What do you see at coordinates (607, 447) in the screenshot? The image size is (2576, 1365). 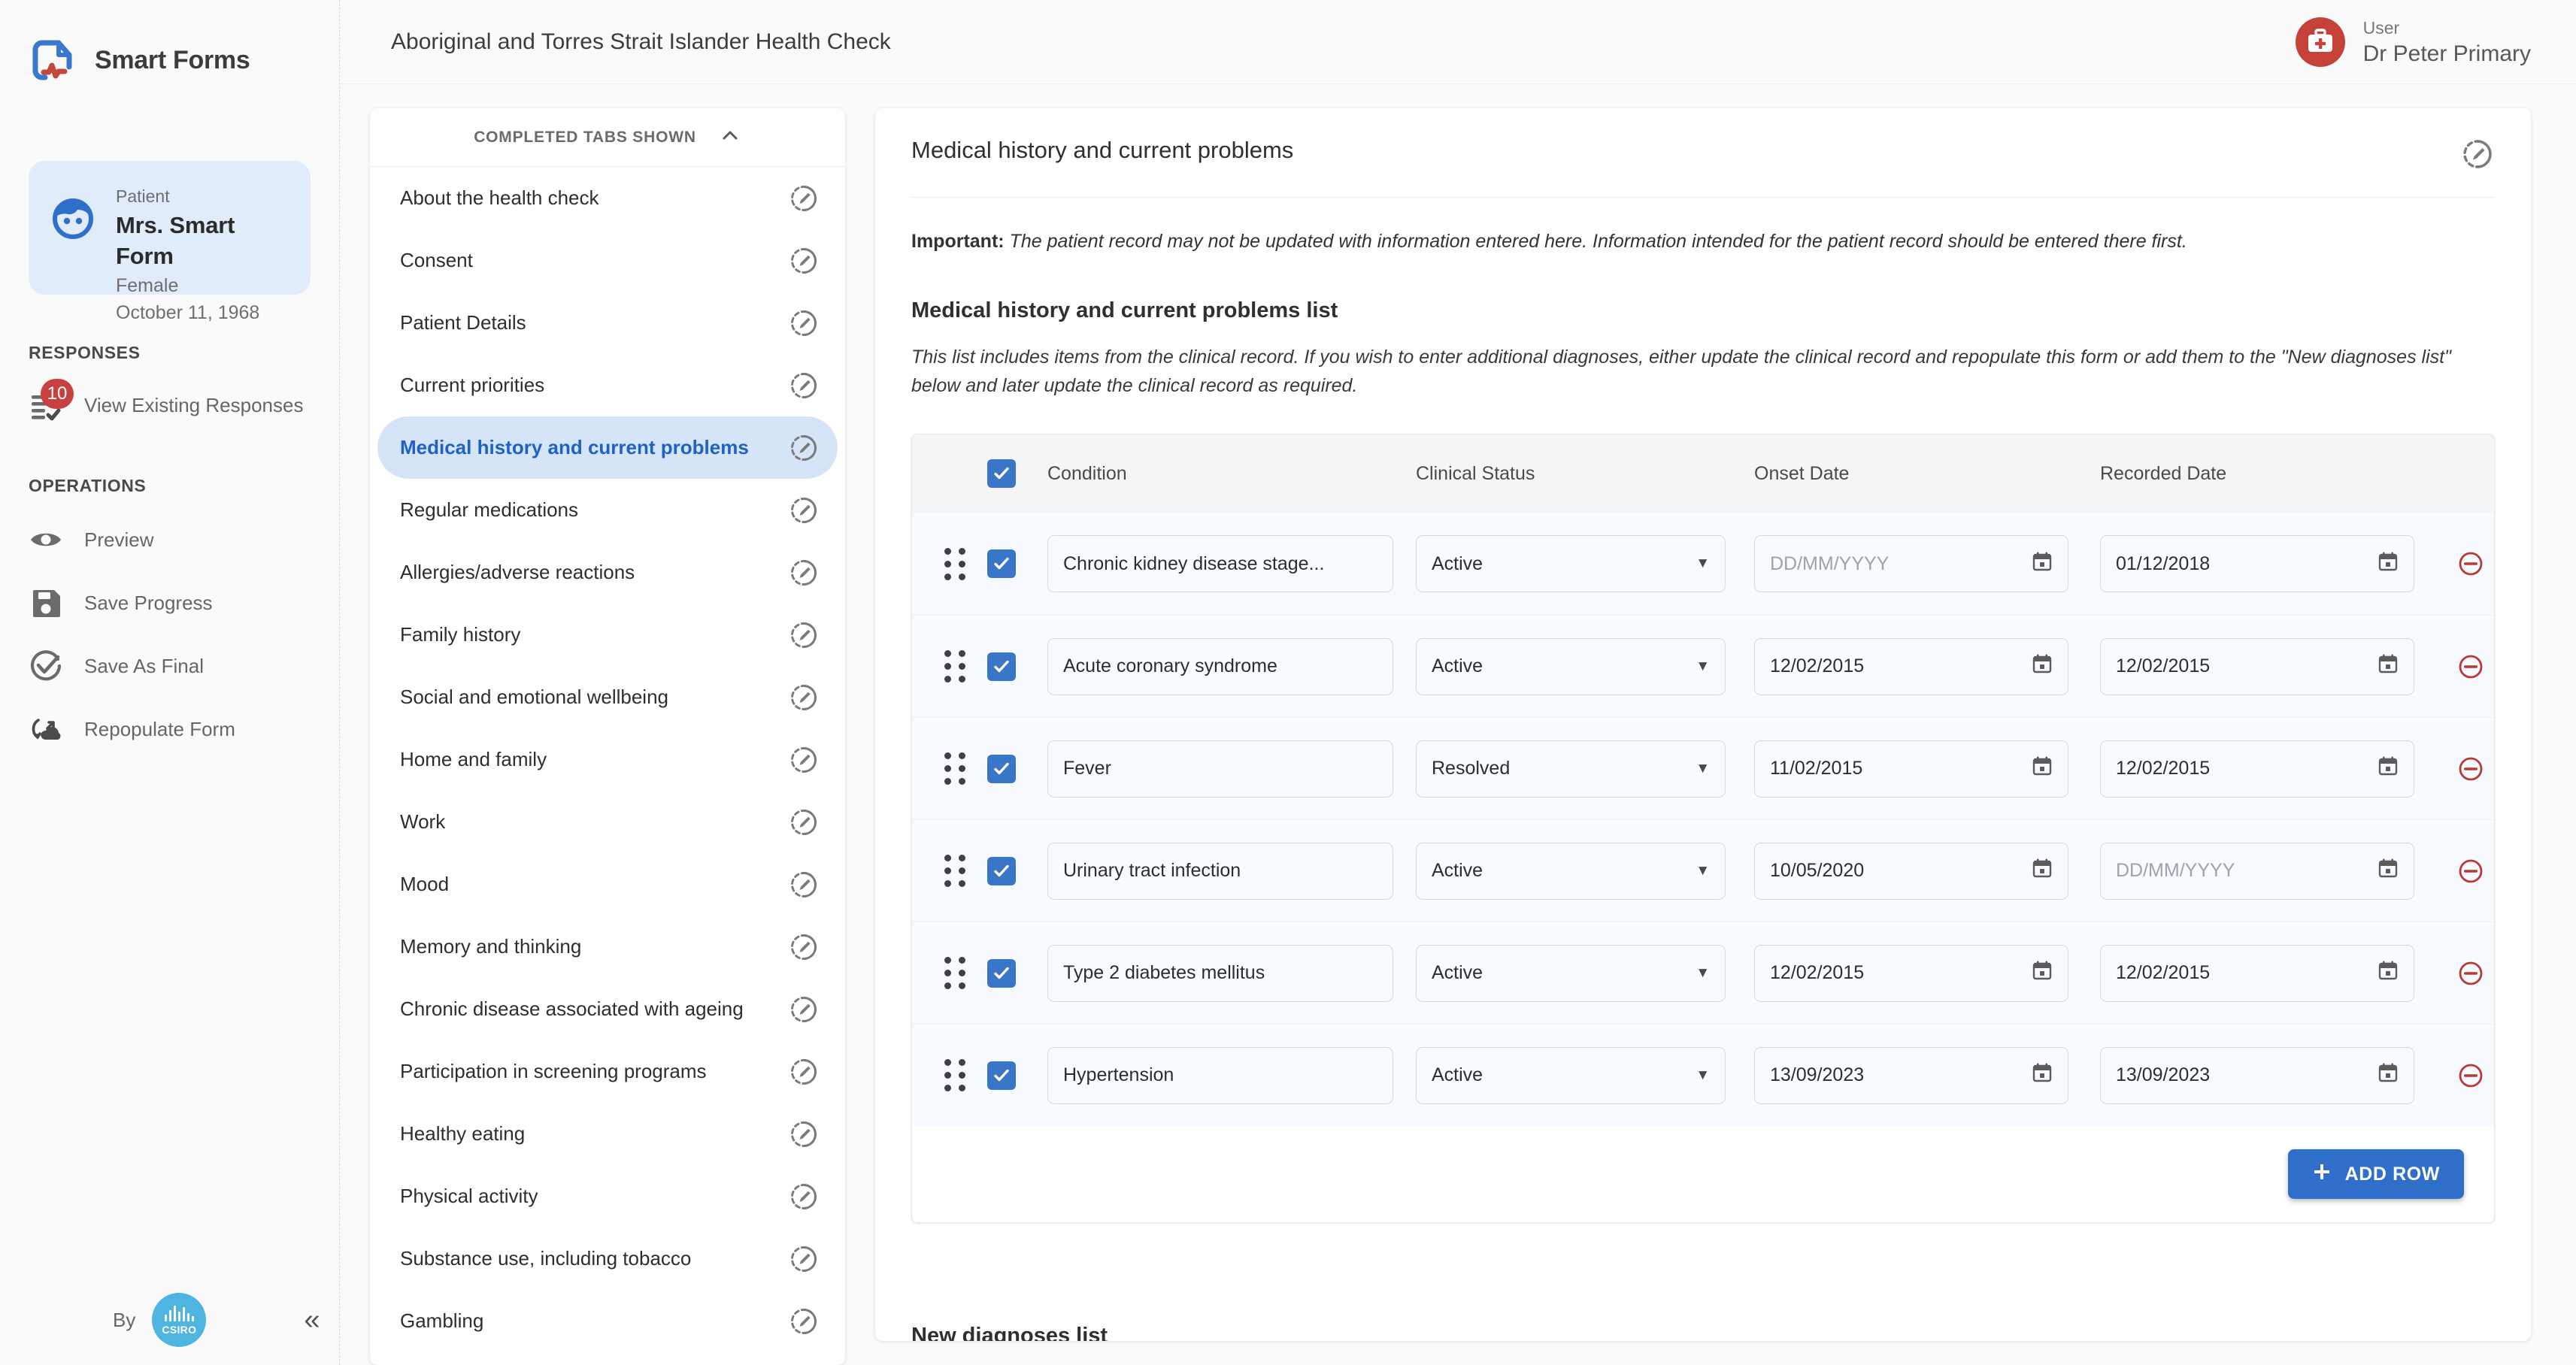 I see `tab-item: Medical history and current problems` at bounding box center [607, 447].